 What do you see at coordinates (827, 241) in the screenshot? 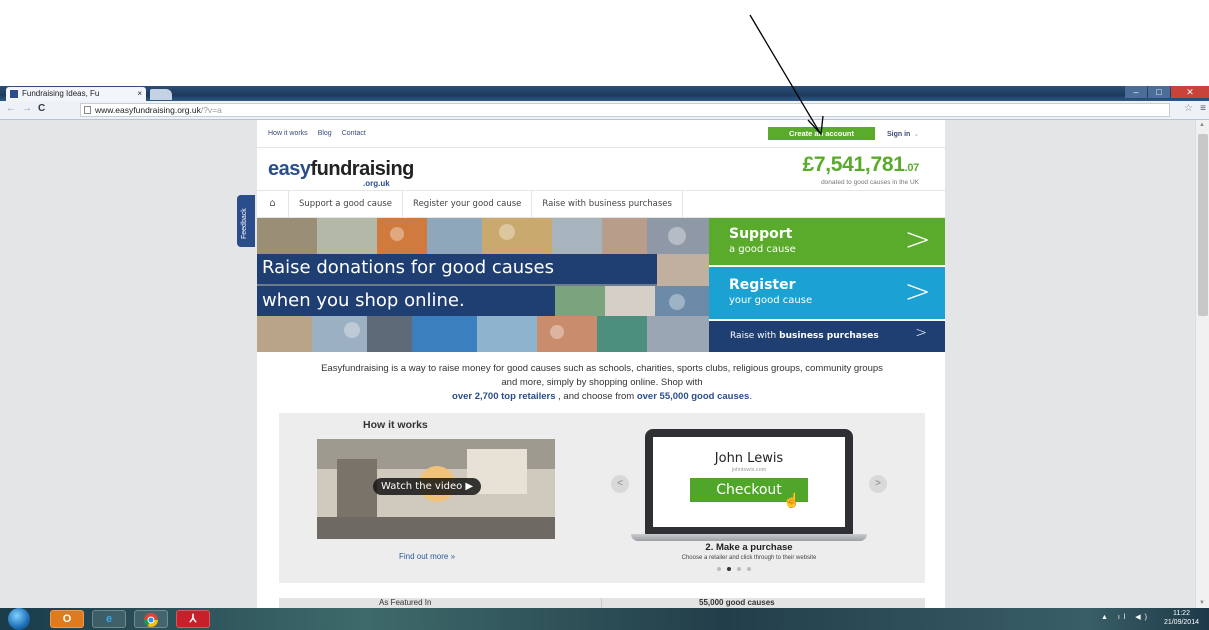
I see `support-cause-button: Support a good cause >` at bounding box center [827, 241].